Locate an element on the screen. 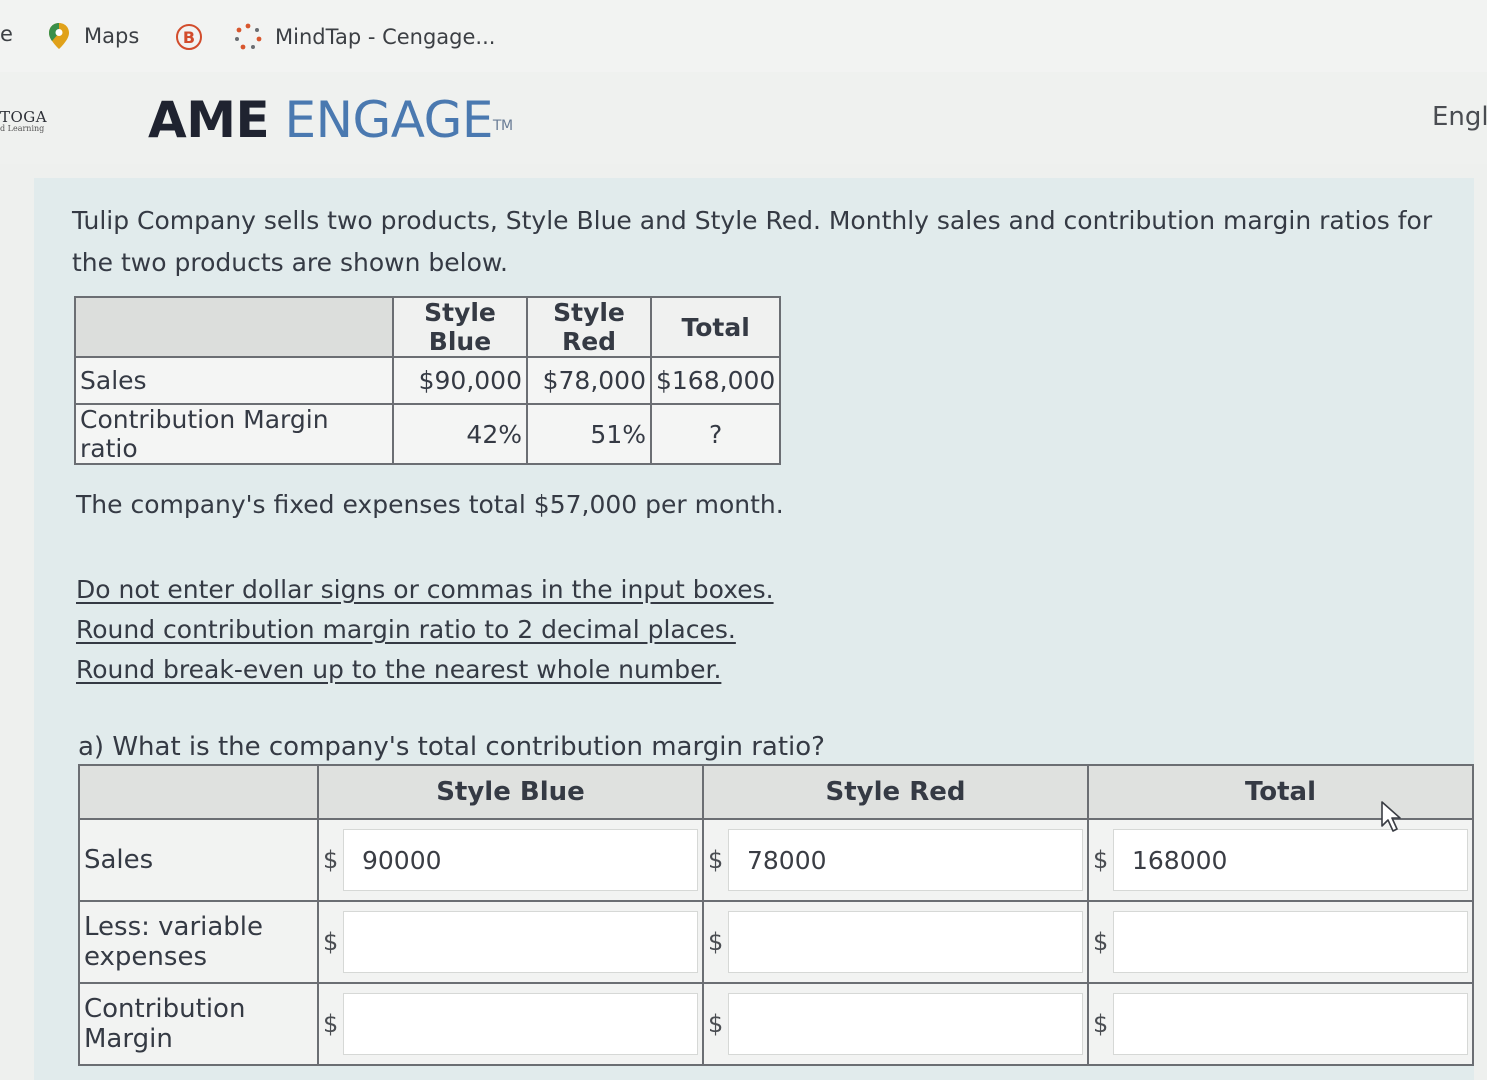 The image size is (1487, 1080). map-pin-icon is located at coordinates (59, 36).